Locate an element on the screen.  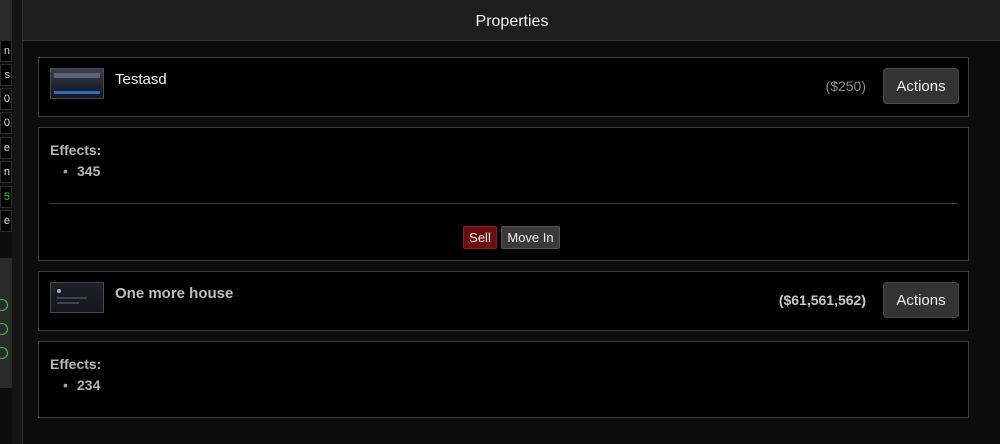
effect-item: 234 is located at coordinates (82, 385).